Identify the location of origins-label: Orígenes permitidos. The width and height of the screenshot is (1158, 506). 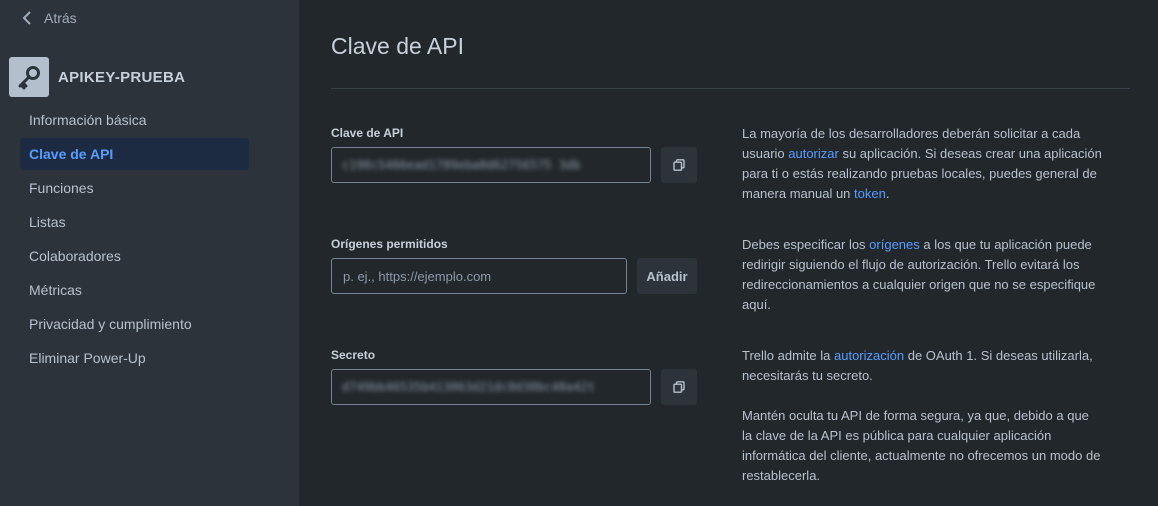
(389, 244).